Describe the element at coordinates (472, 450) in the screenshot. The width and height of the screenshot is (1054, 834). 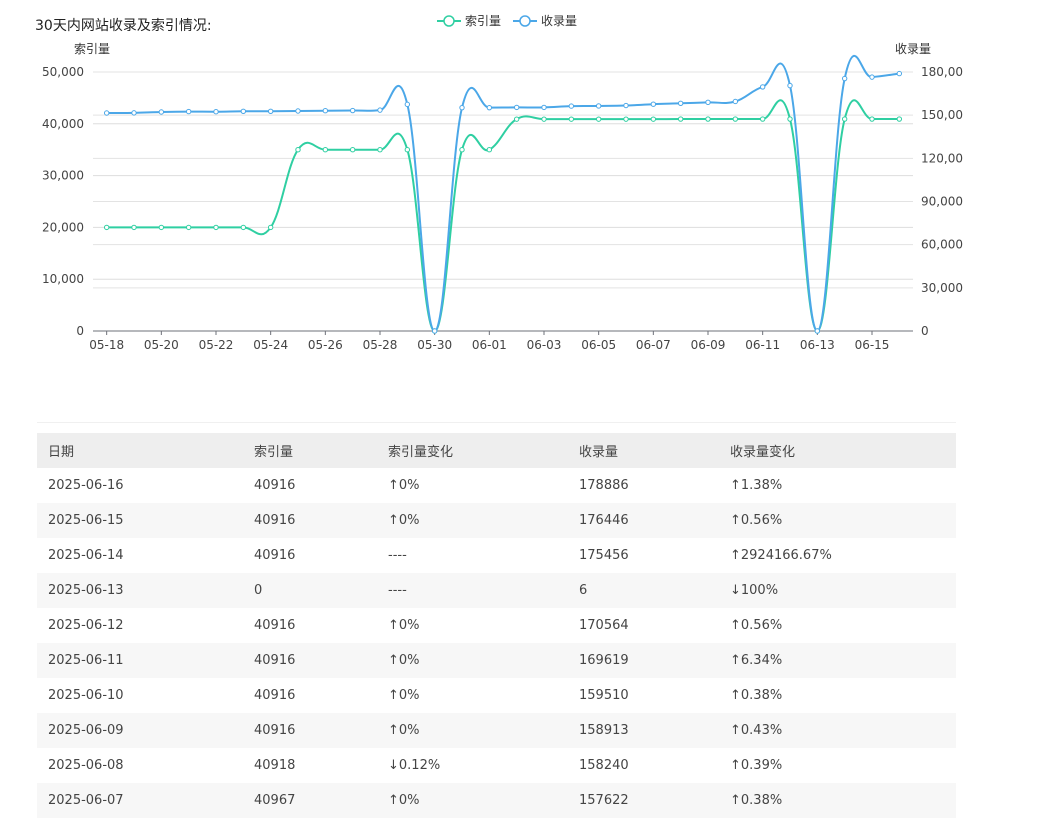
I see `header-index-change: 索引量变化` at that location.